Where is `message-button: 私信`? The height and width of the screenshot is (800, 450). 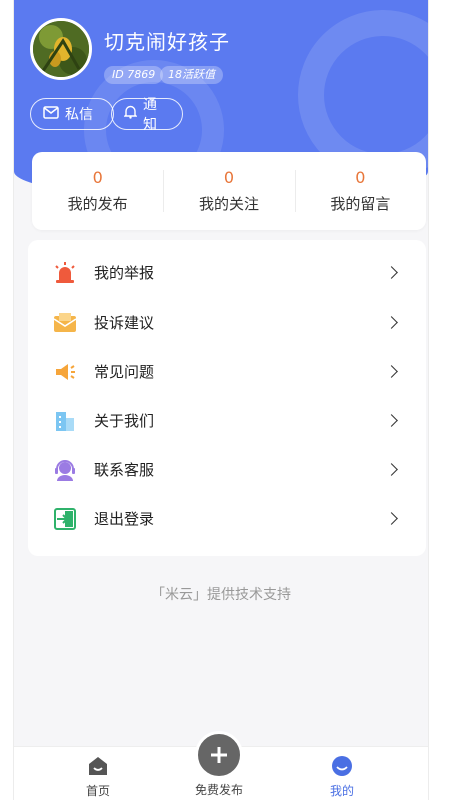 message-button: 私信 is located at coordinates (72, 114).